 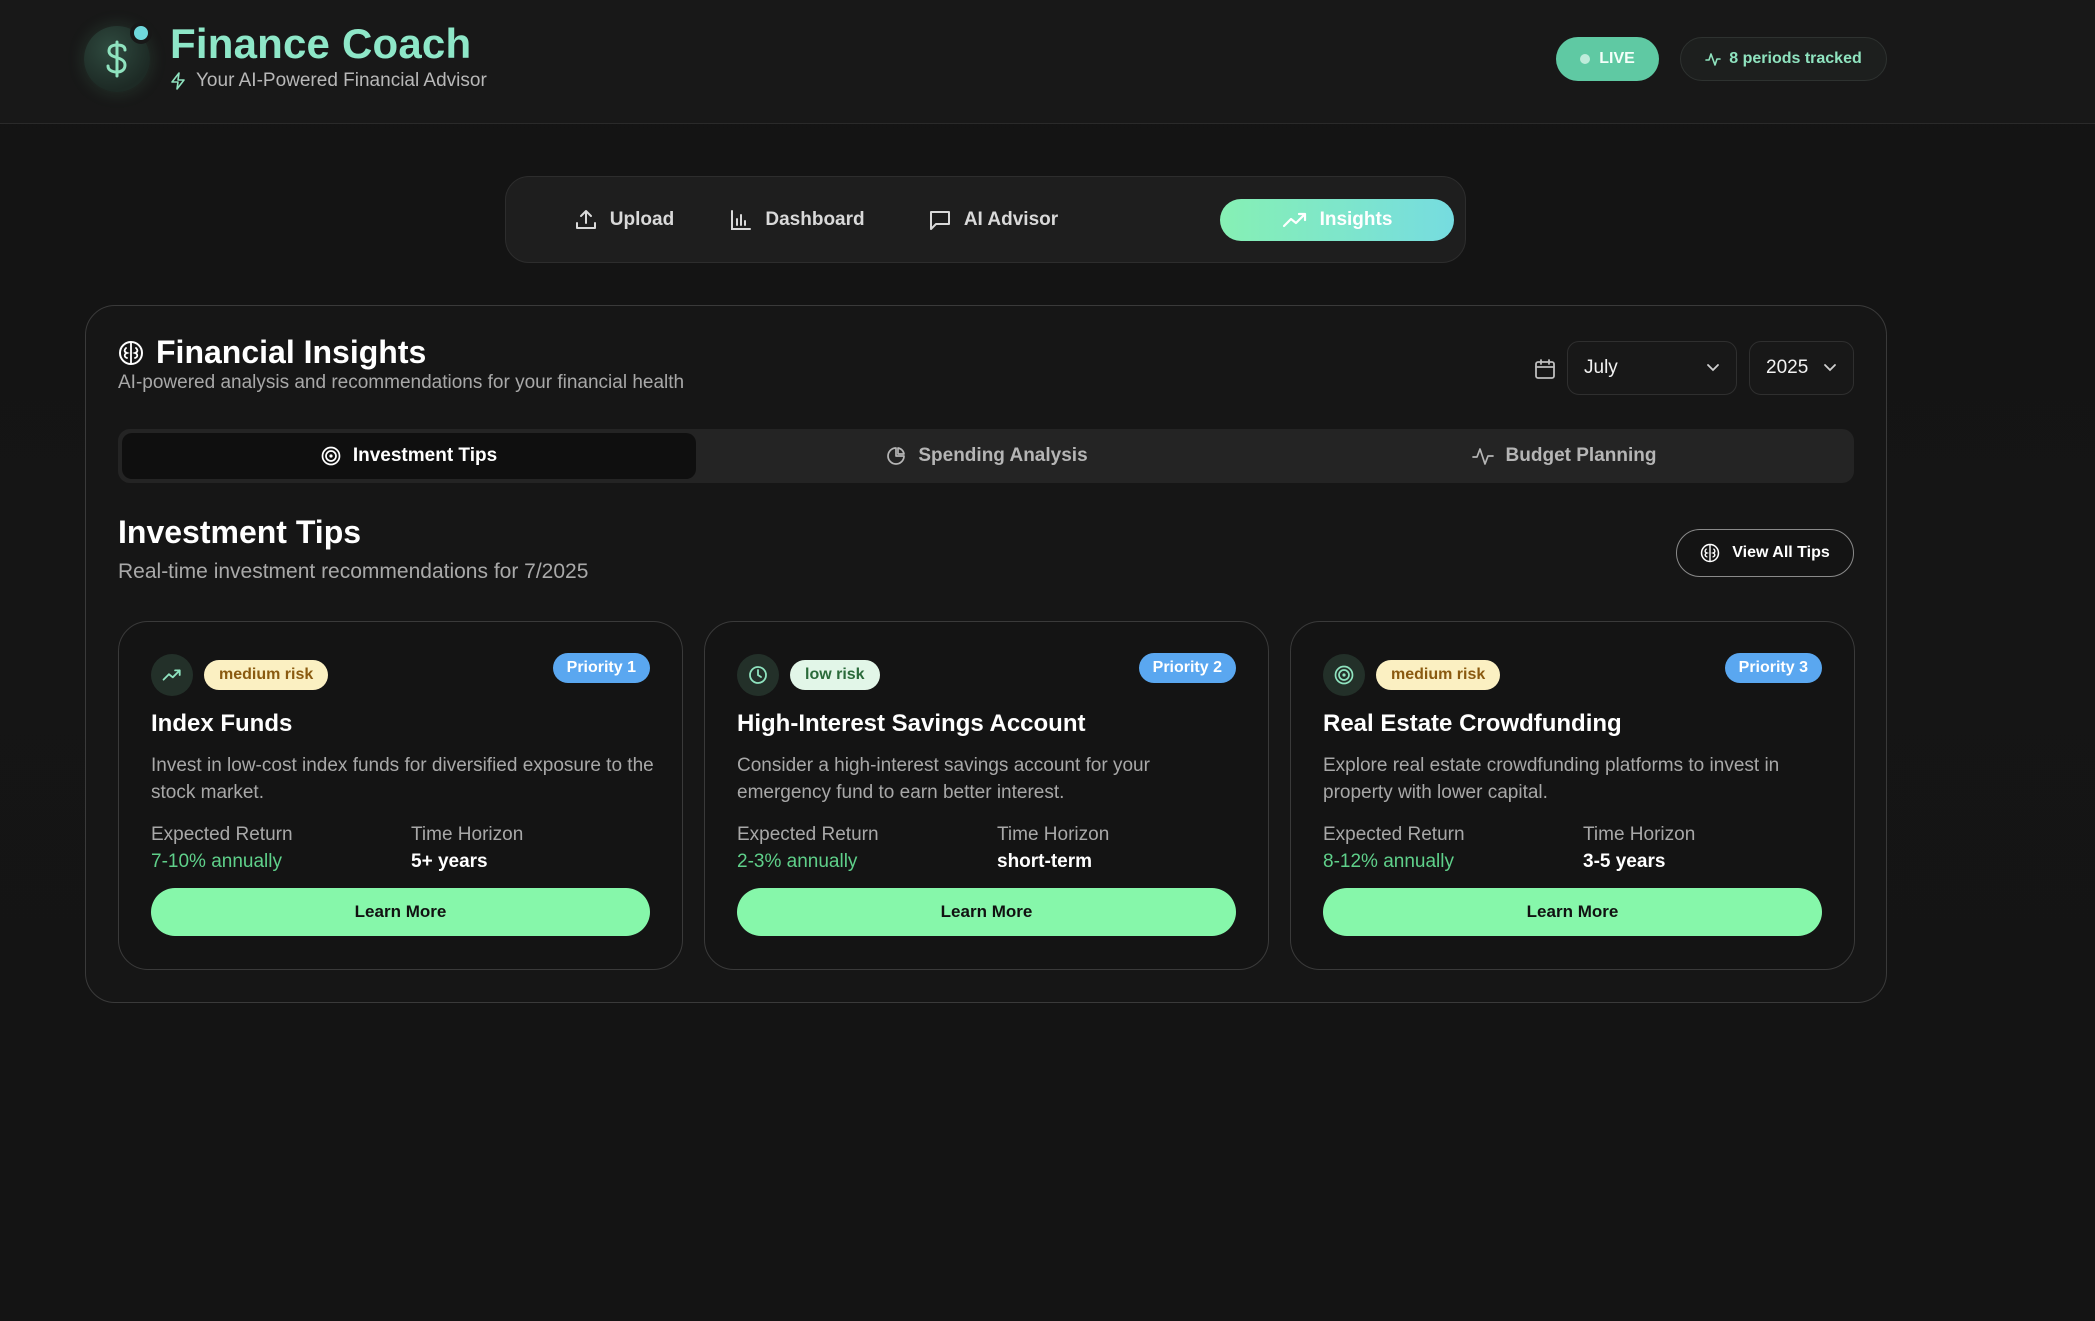 What do you see at coordinates (291, 352) in the screenshot?
I see `panel-title-text: Financial Insights` at bounding box center [291, 352].